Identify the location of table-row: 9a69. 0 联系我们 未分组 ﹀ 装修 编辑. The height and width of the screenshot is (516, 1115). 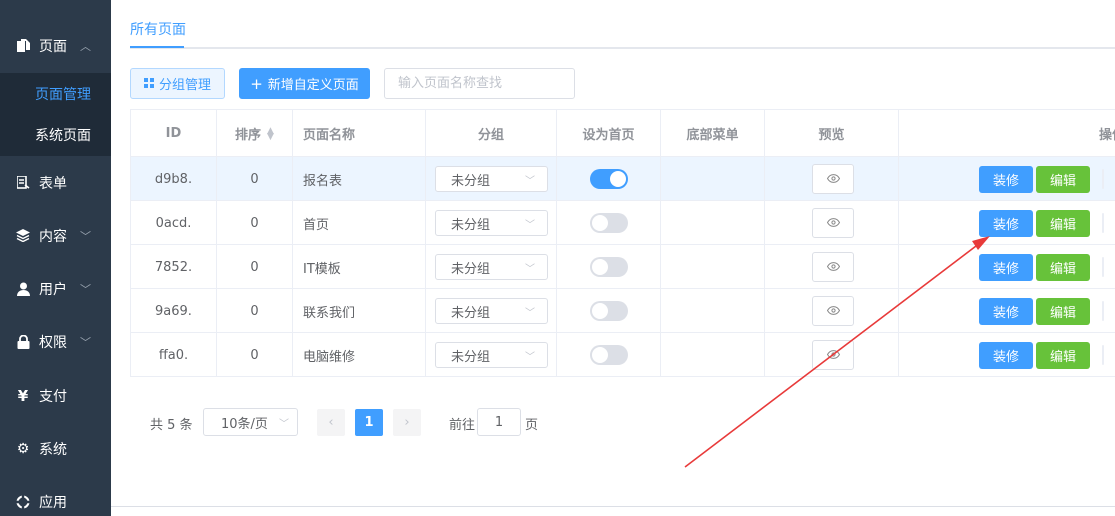
(623, 311).